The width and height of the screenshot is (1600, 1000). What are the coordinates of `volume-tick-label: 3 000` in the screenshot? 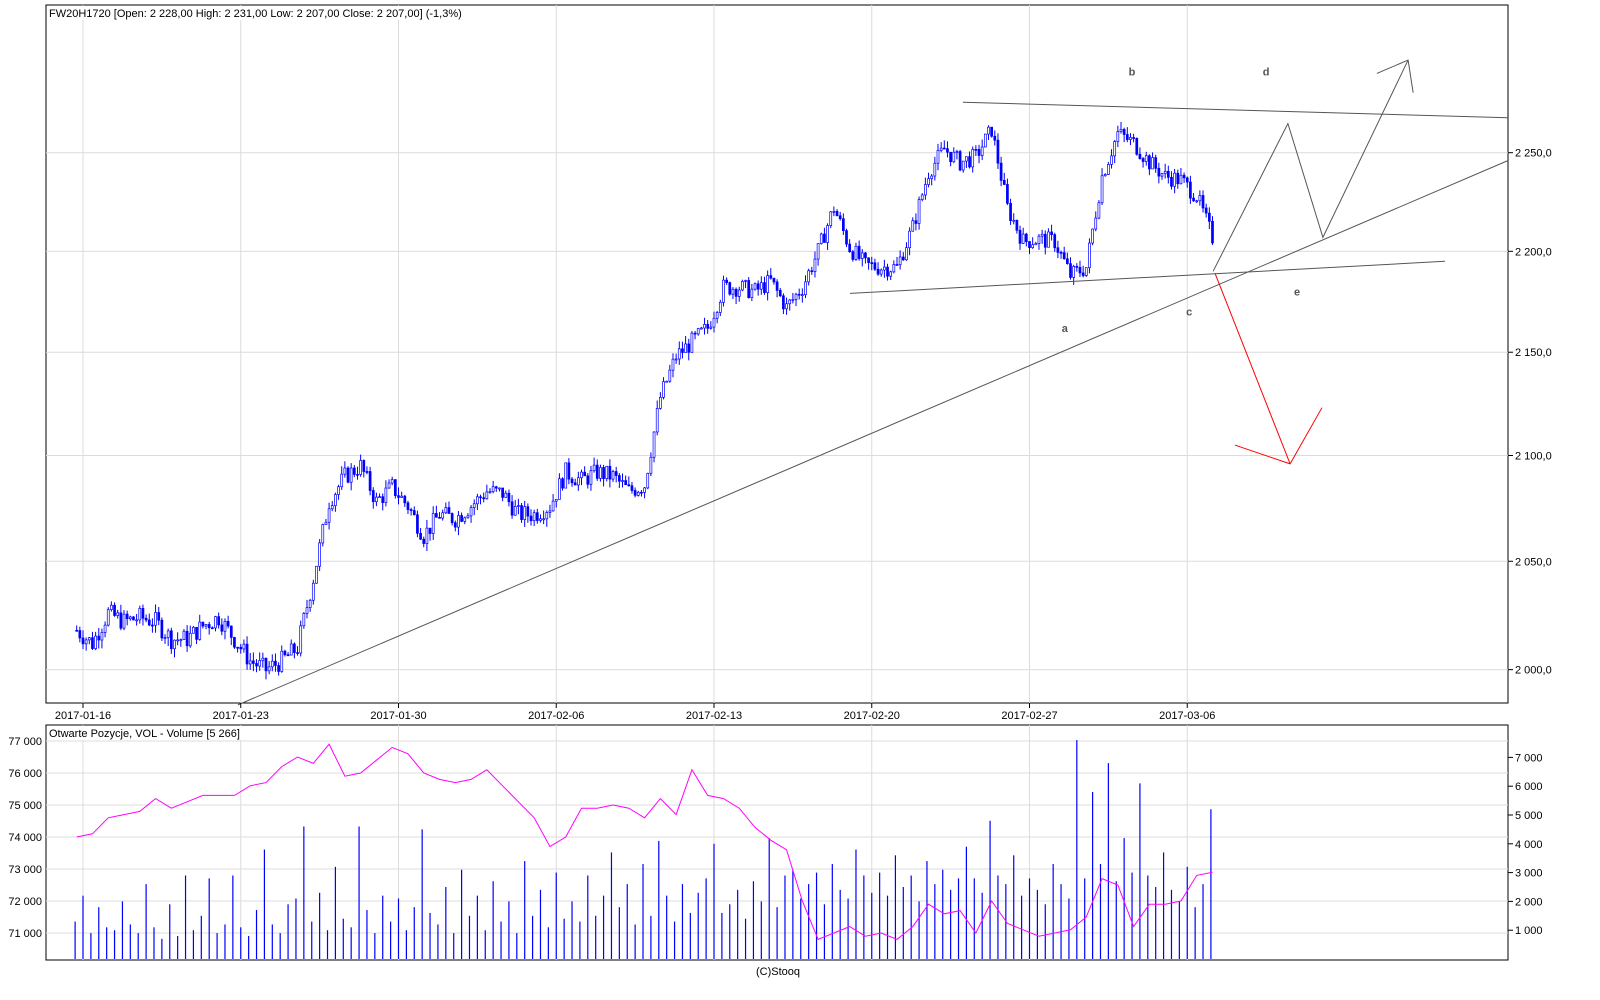 It's located at (1529, 874).